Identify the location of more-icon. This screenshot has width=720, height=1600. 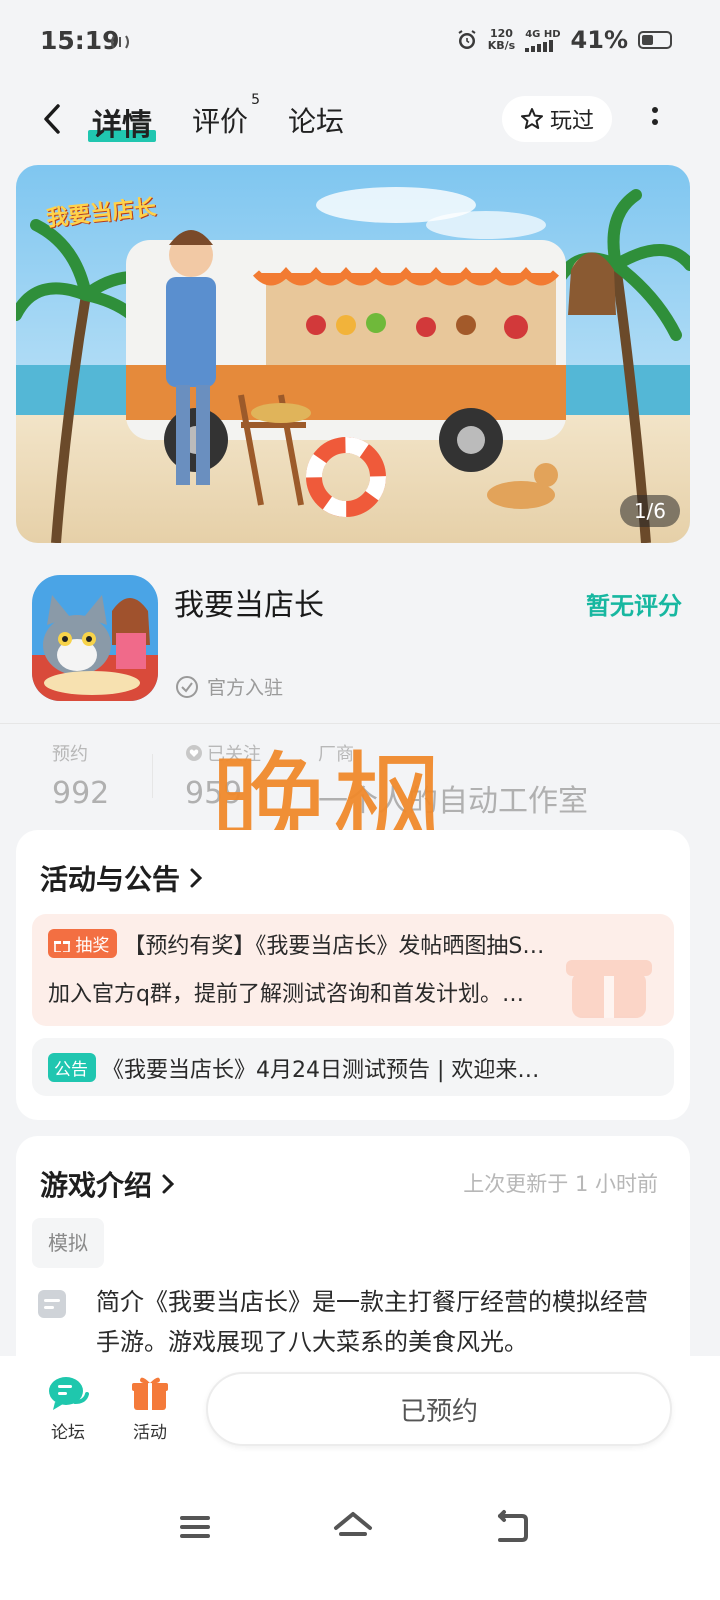
(655, 119).